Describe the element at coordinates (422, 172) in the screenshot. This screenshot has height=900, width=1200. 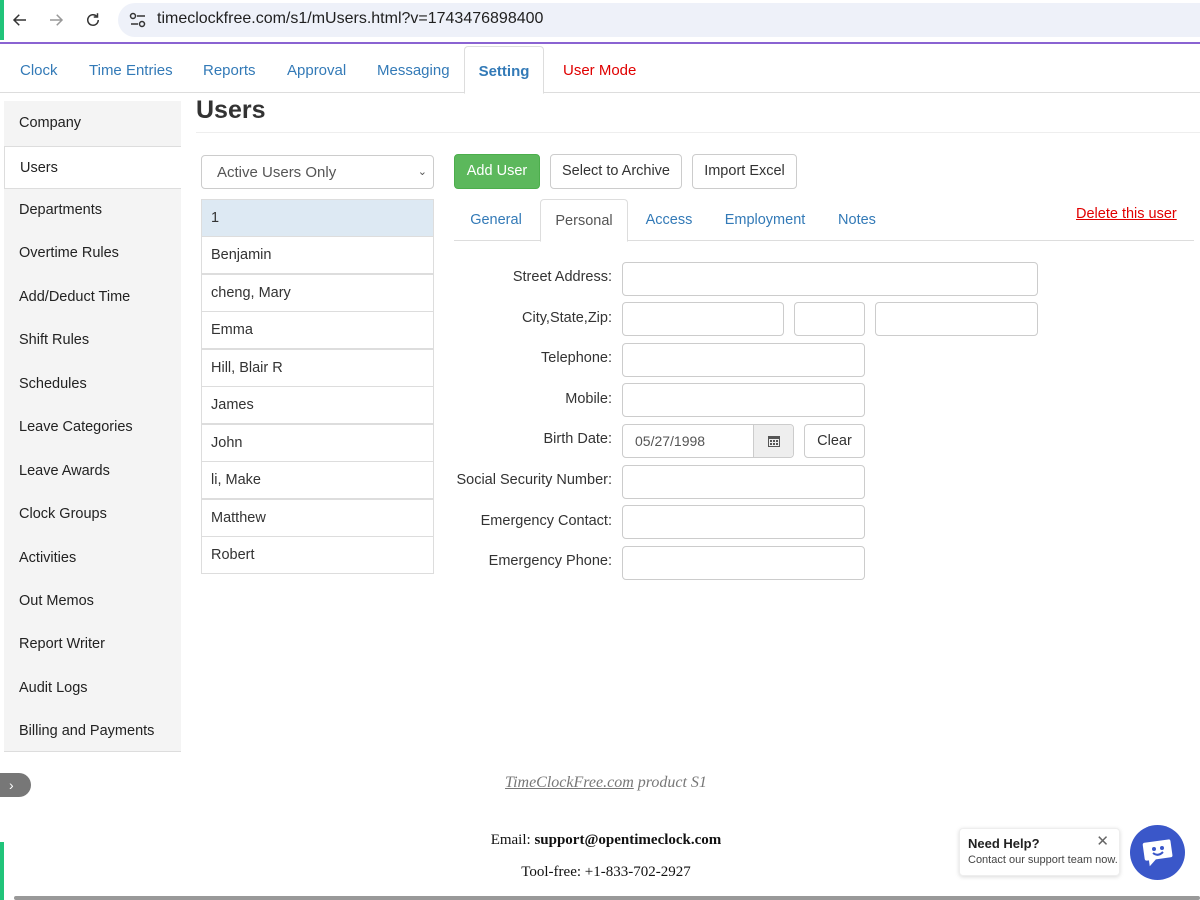
I see `chevron-down-icon: ⌄` at that location.